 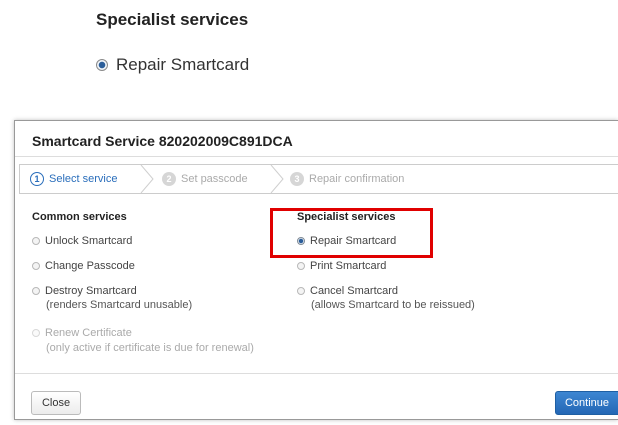 I want to click on option-change-passcode: Change Passcode, so click(x=83, y=266).